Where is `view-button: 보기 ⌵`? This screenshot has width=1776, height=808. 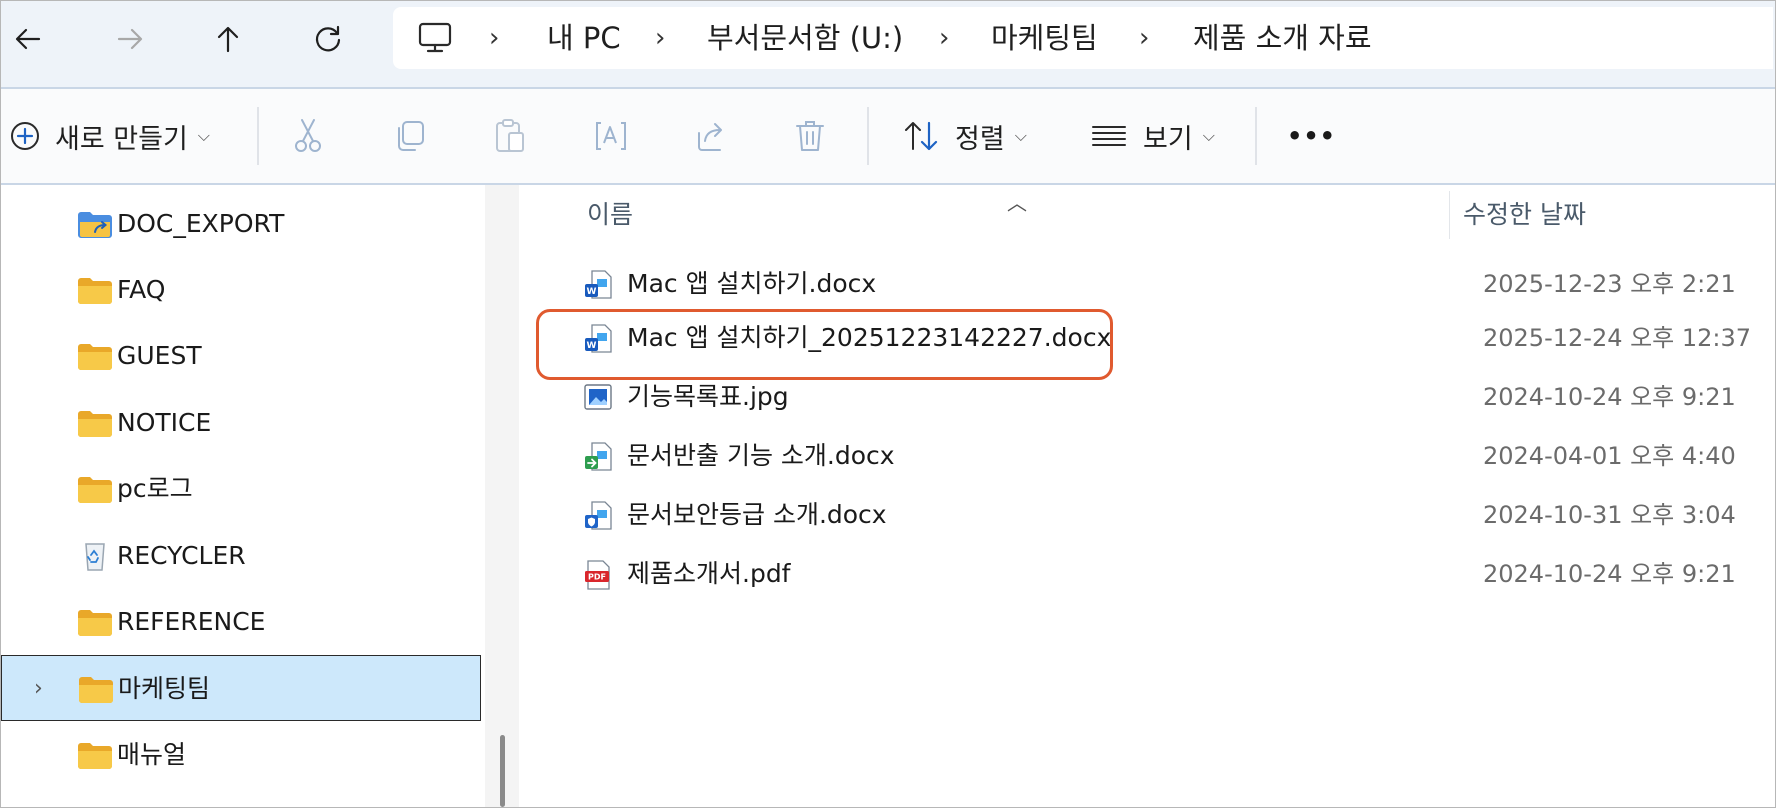
view-button: 보기 ⌵ is located at coordinates (1153, 136).